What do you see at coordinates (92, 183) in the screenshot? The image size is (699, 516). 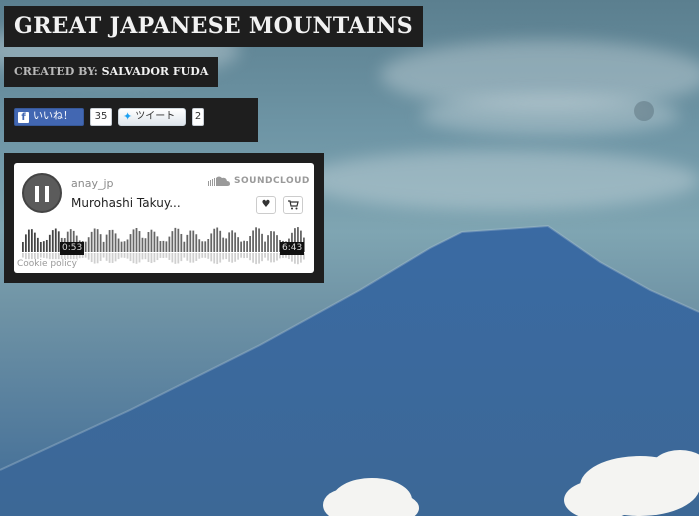 I see `artist-name: anay_jp` at bounding box center [92, 183].